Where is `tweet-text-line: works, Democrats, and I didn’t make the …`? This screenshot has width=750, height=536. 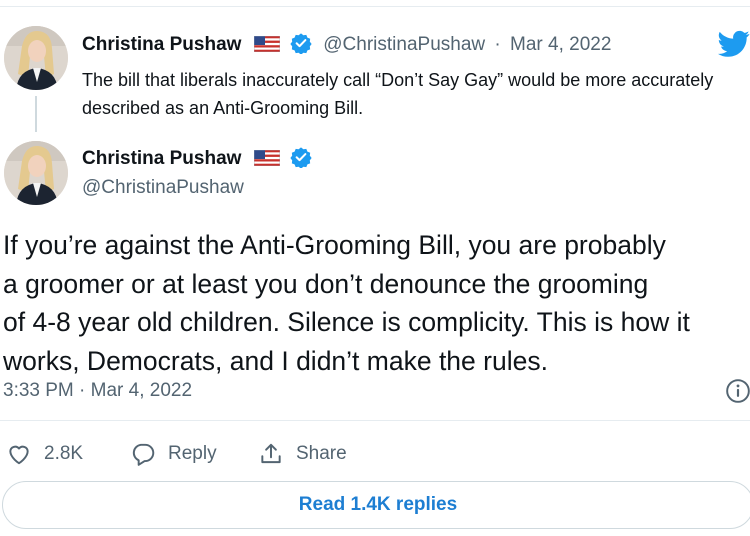
tweet-text-line: works, Democrats, and I didn’t make the … is located at coordinates (275, 360).